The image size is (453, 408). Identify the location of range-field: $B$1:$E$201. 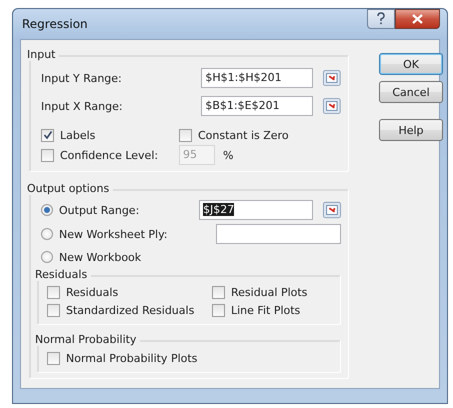
(257, 106).